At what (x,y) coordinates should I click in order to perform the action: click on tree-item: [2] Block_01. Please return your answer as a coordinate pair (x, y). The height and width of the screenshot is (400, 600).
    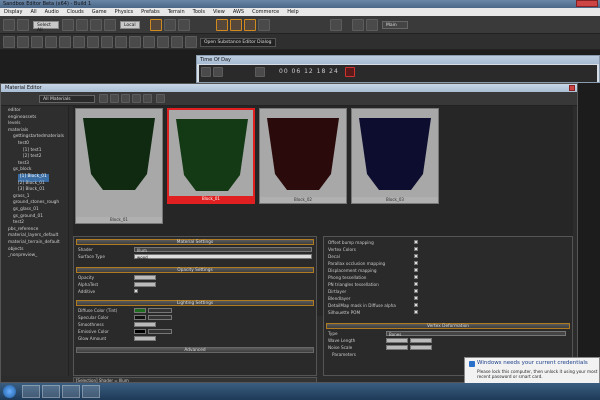
    Looking at the image, I should click on (31, 183).